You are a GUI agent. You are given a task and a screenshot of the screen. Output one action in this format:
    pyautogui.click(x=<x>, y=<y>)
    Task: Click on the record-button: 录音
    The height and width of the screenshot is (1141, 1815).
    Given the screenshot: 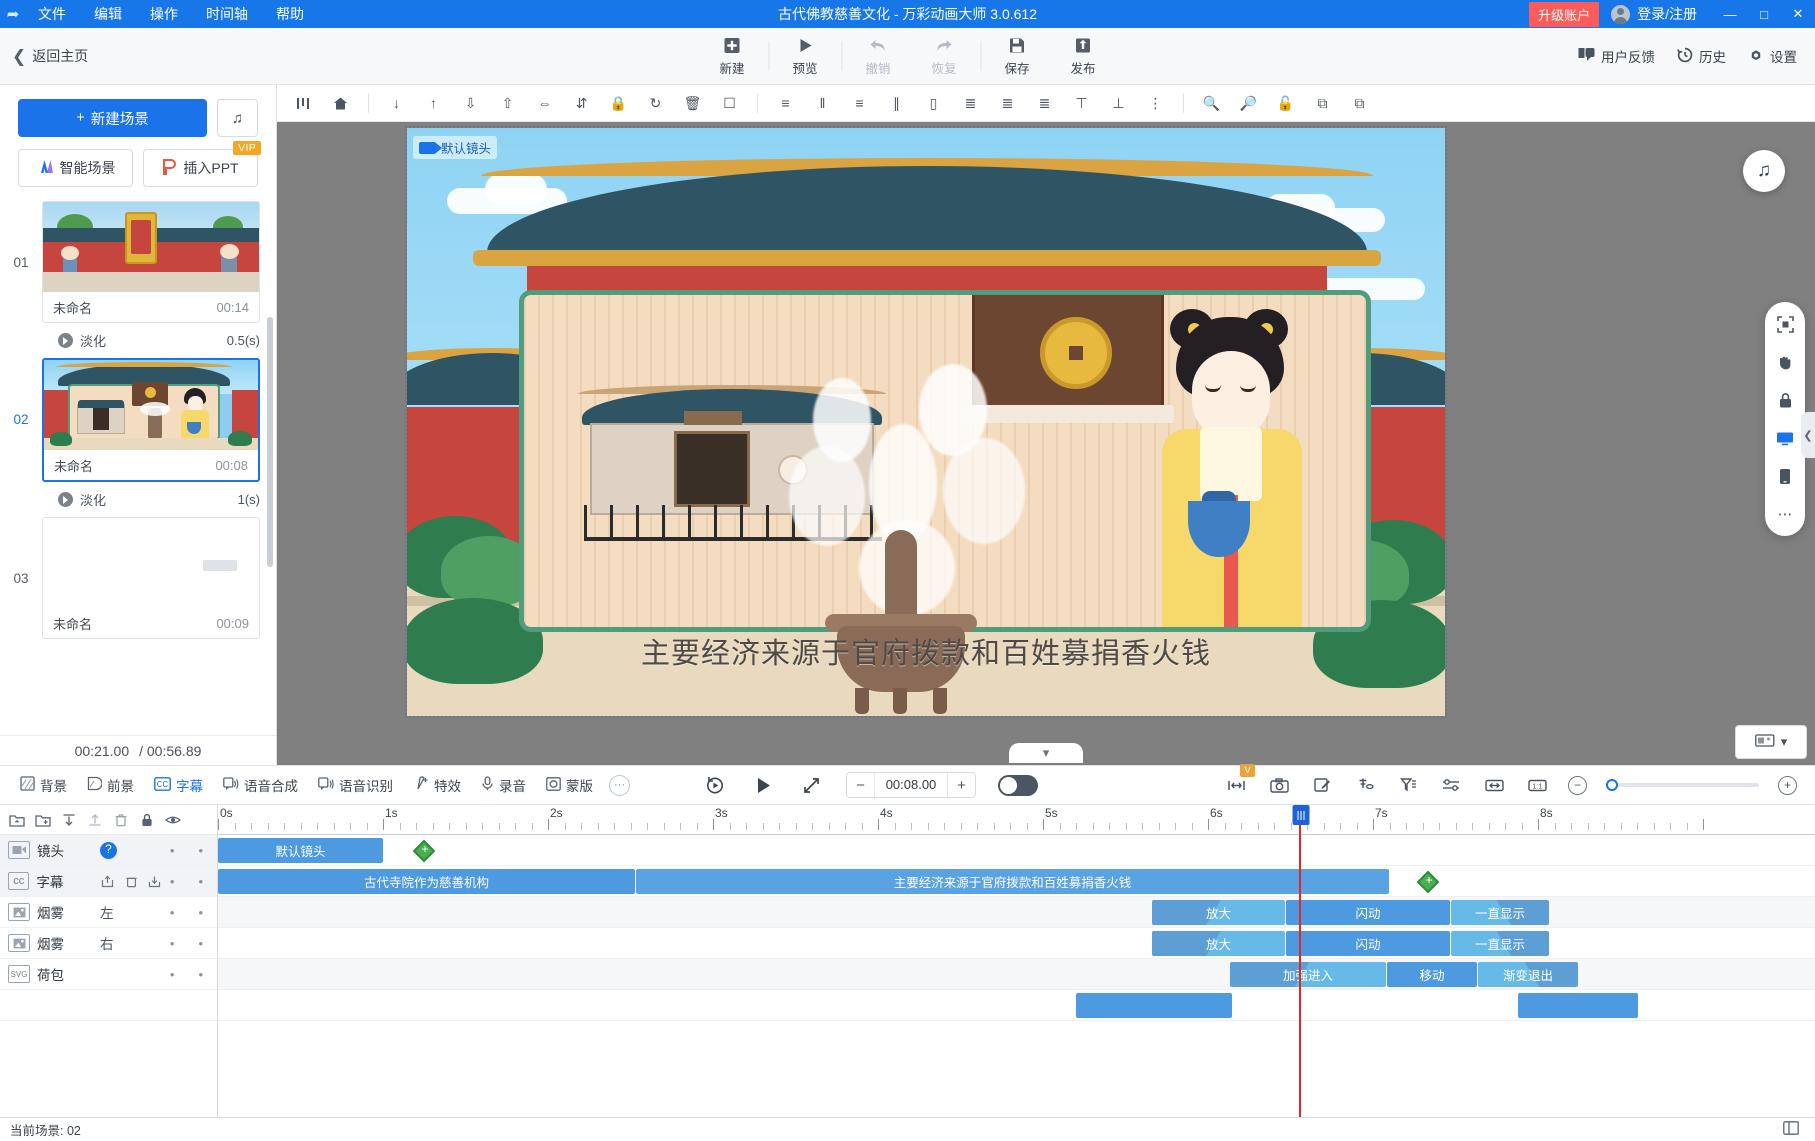 What is the action you would take?
    pyautogui.click(x=503, y=785)
    